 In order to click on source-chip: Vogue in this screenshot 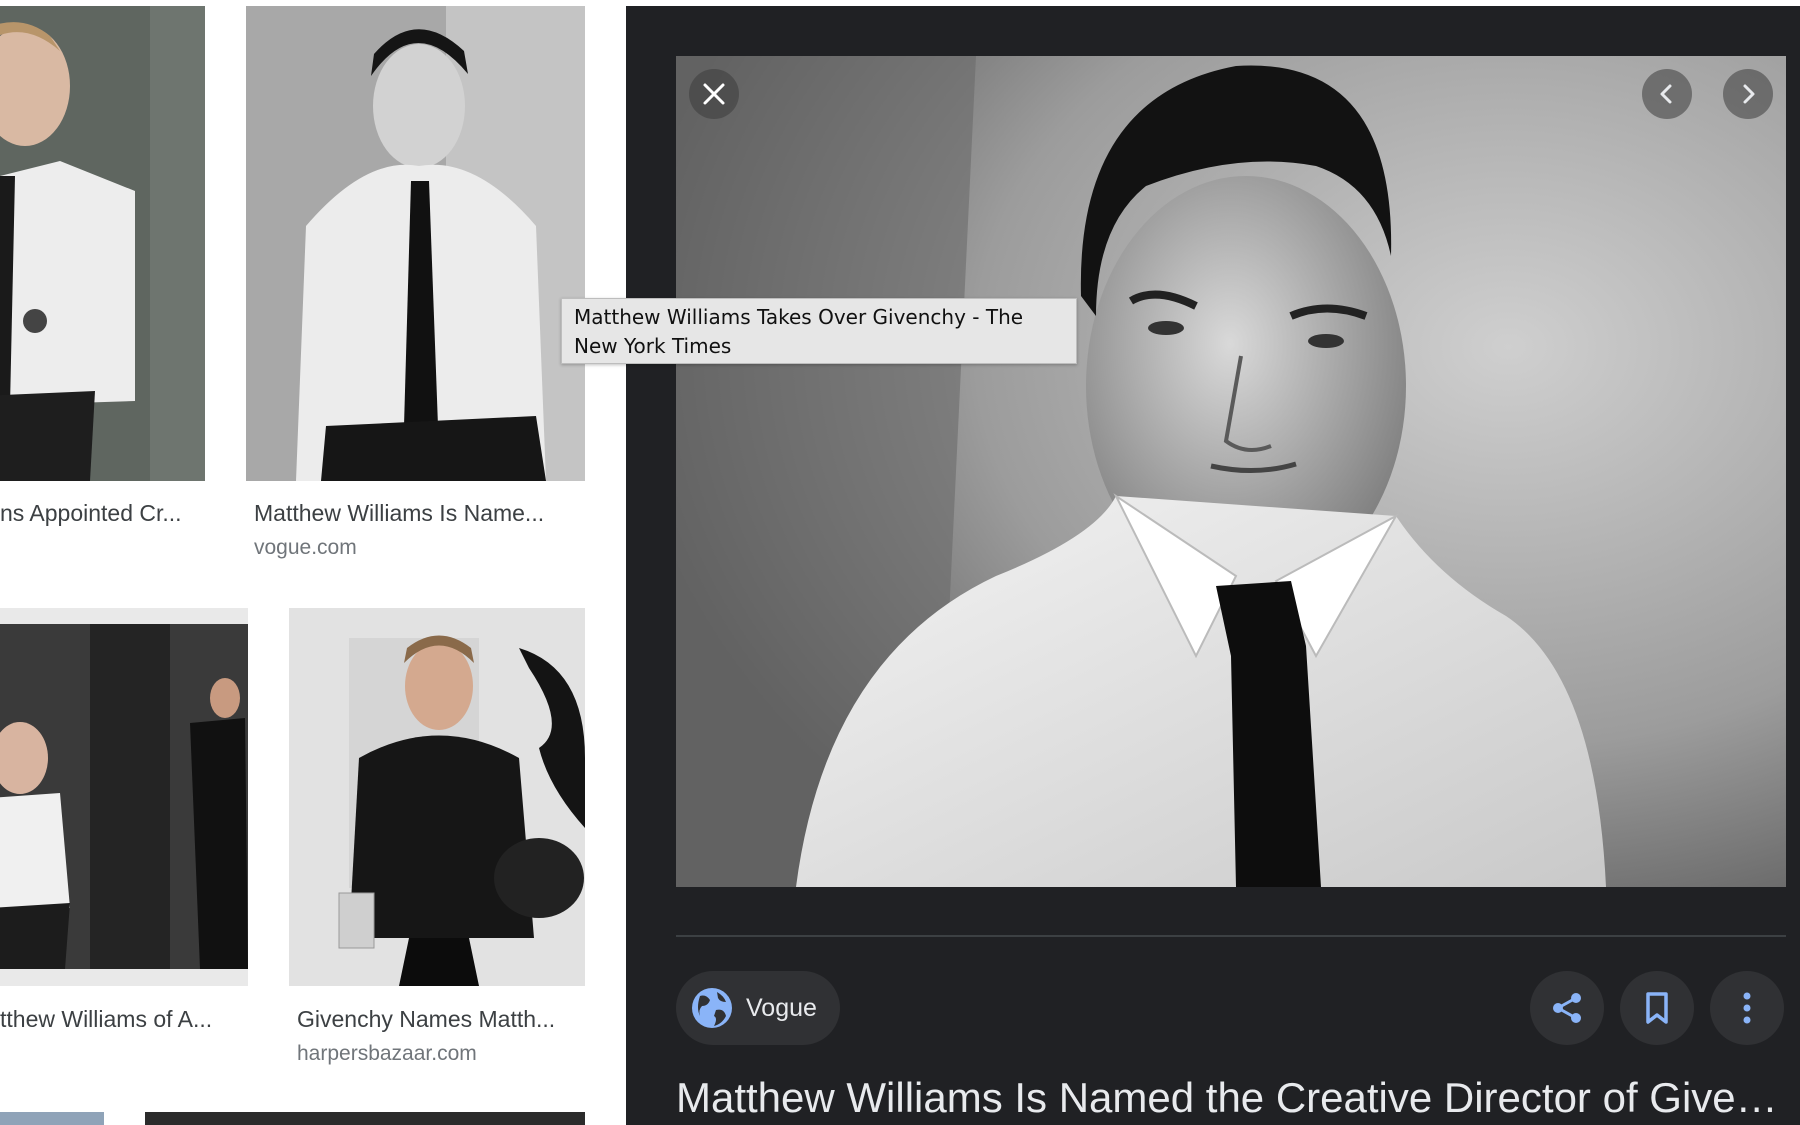, I will do `click(758, 1008)`.